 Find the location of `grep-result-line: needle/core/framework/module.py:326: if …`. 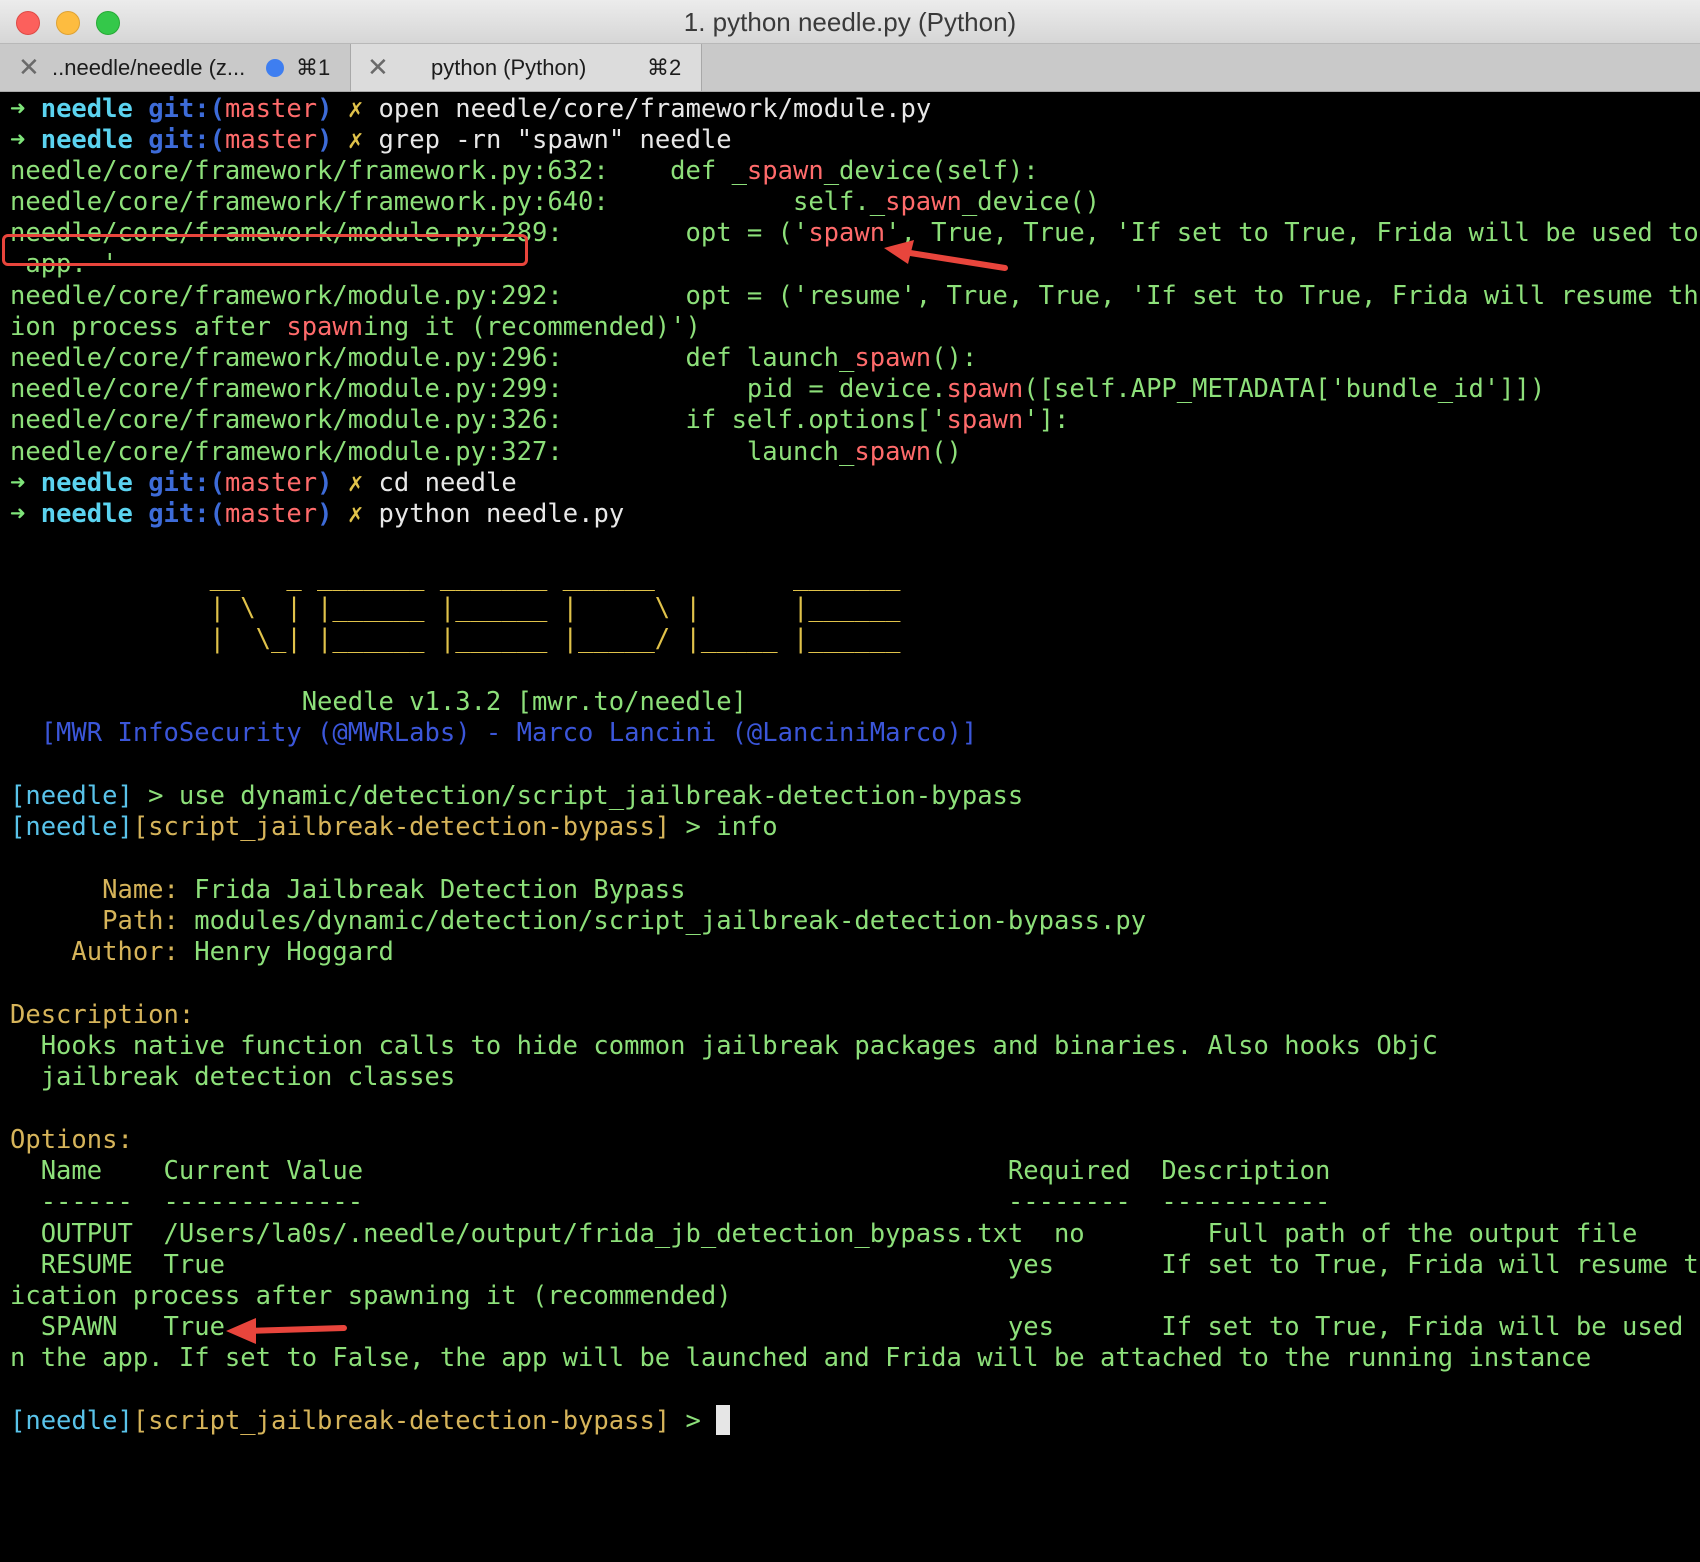

grep-result-line: needle/core/framework/module.py:326: if … is located at coordinates (540, 420).